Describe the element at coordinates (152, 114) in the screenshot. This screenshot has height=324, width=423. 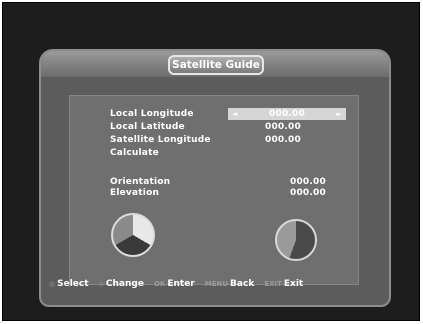
I see `field-label: Local Longitude` at that location.